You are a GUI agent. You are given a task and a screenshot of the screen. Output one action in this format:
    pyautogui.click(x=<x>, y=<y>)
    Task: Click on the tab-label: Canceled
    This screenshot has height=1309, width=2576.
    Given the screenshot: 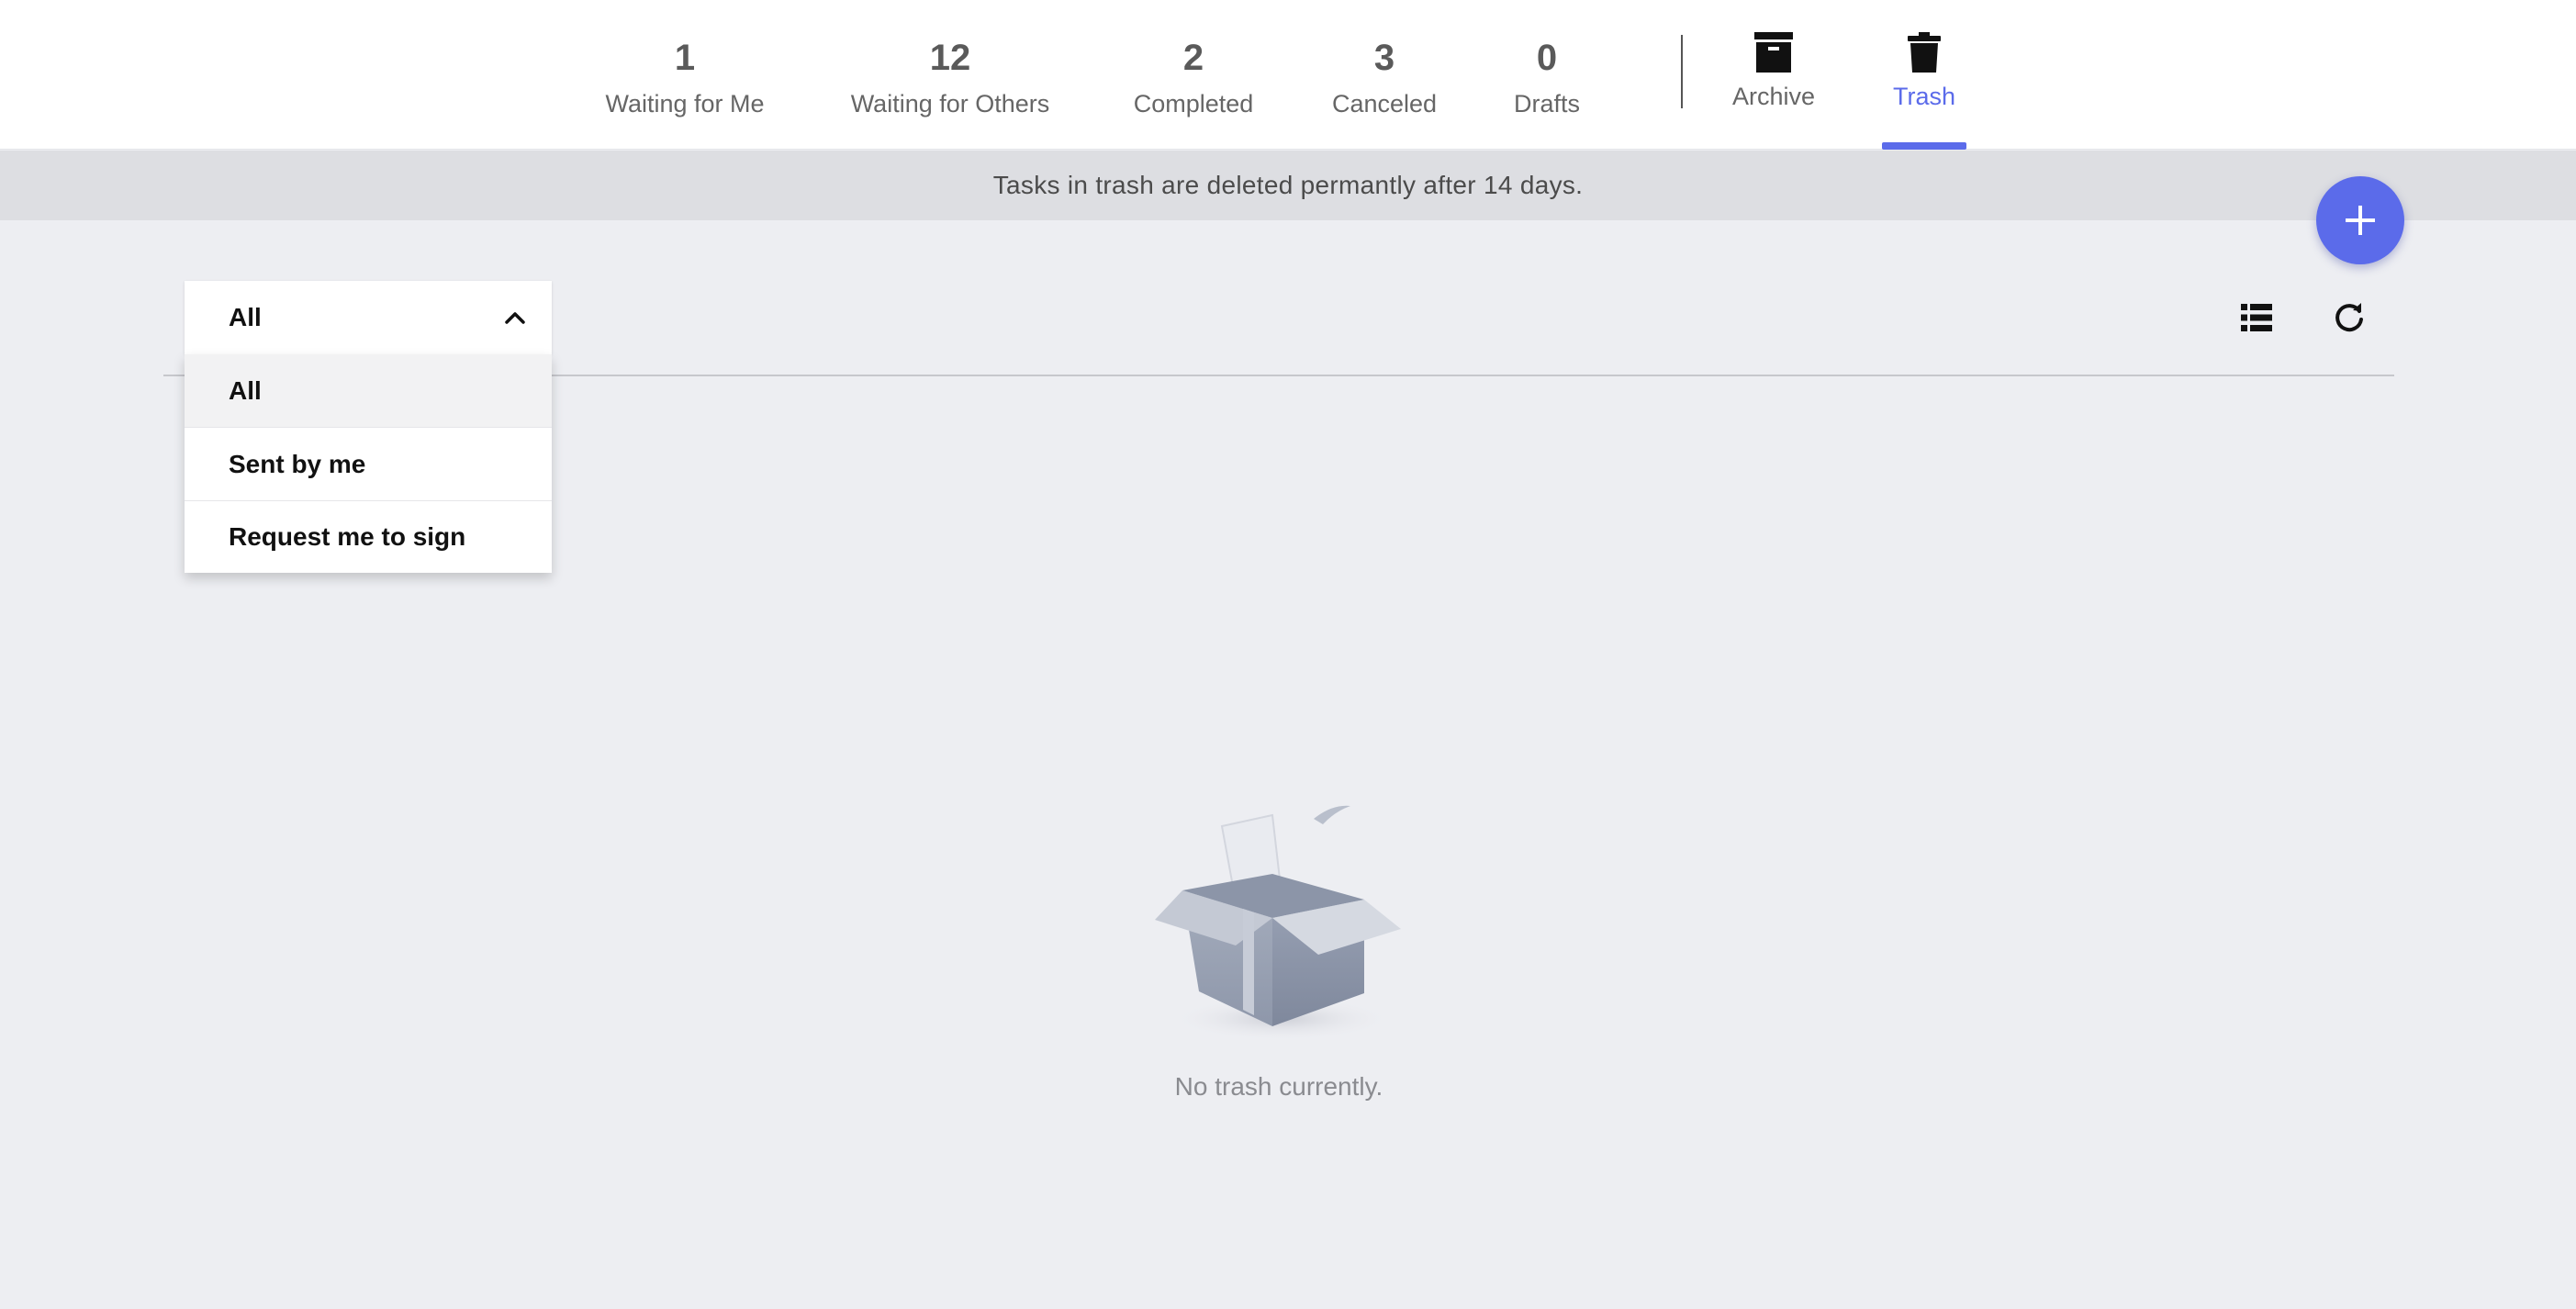 What is the action you would take?
    pyautogui.click(x=1384, y=103)
    